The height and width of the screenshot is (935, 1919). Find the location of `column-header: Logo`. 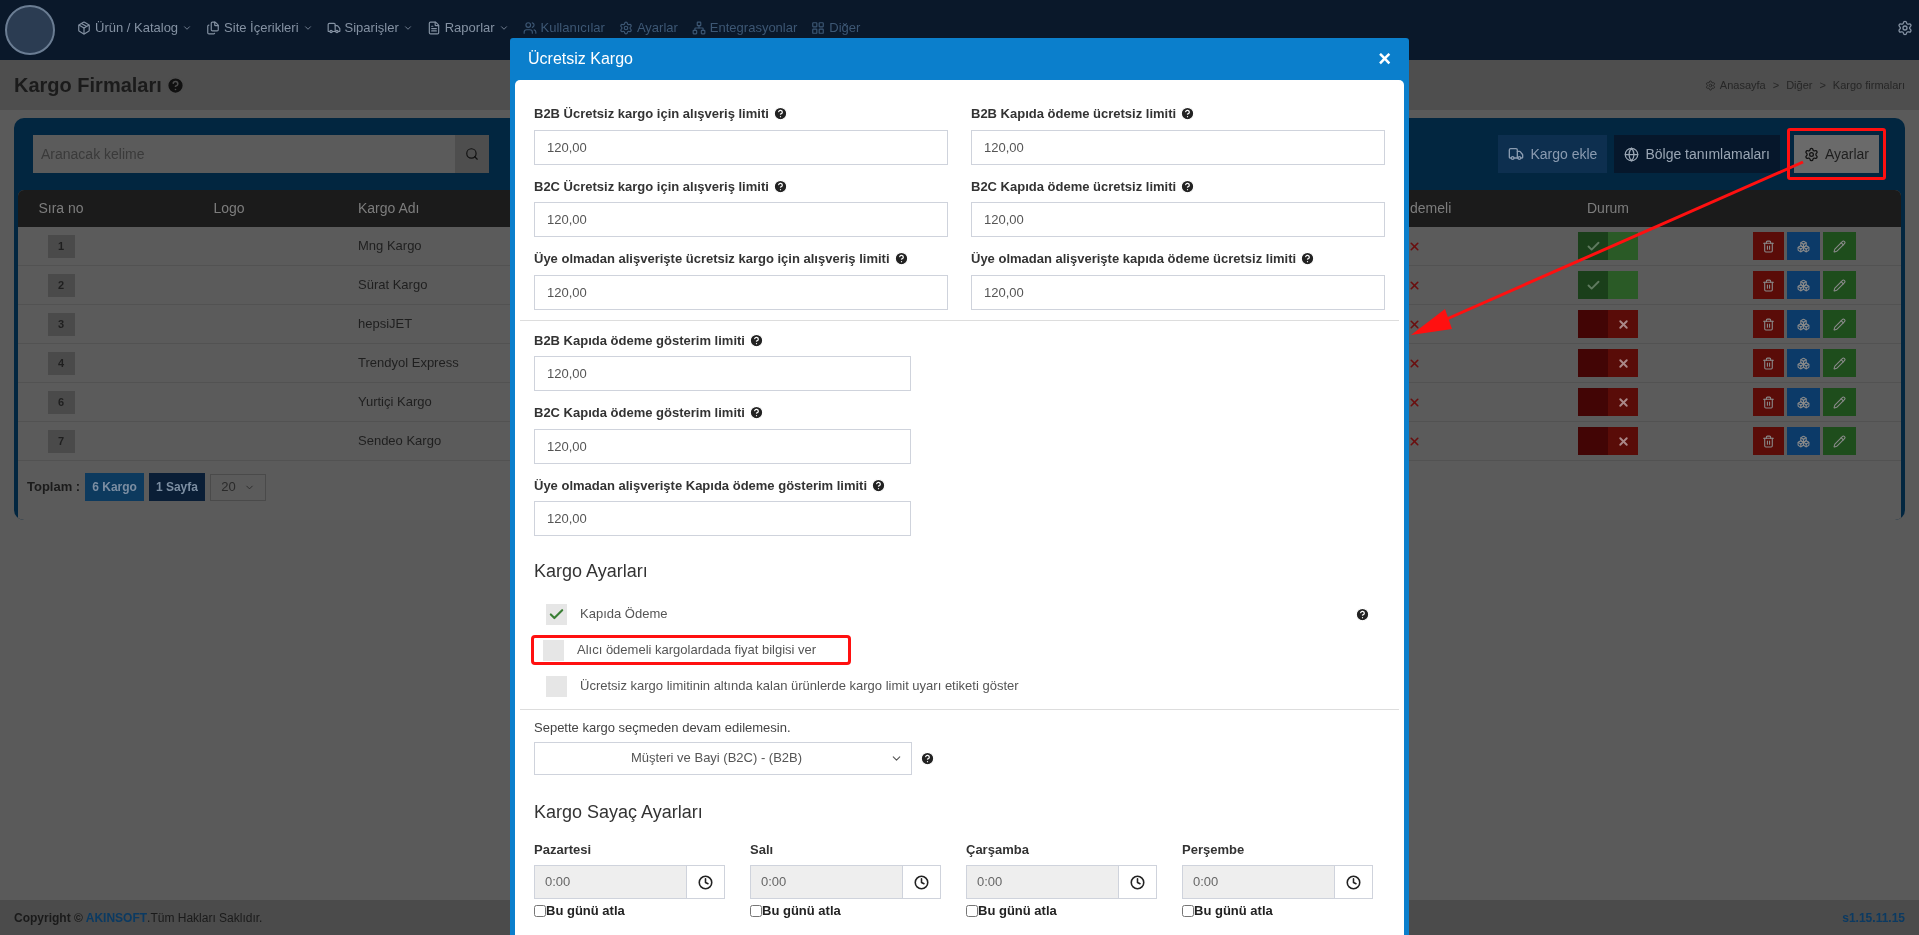

column-header: Logo is located at coordinates (229, 208).